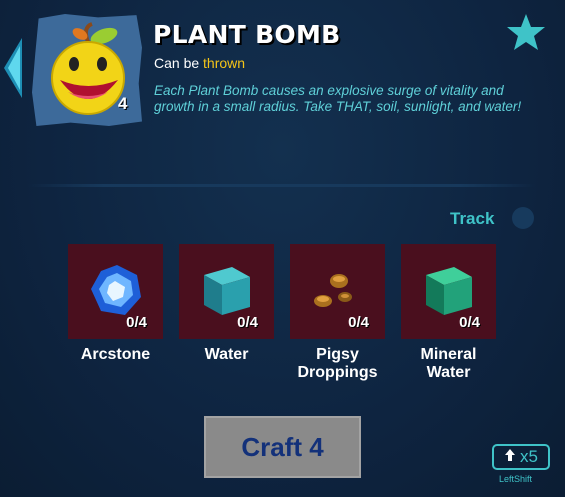 Image resolution: width=565 pixels, height=497 pixels. I want to click on multiplier-value: x5, so click(529, 456).